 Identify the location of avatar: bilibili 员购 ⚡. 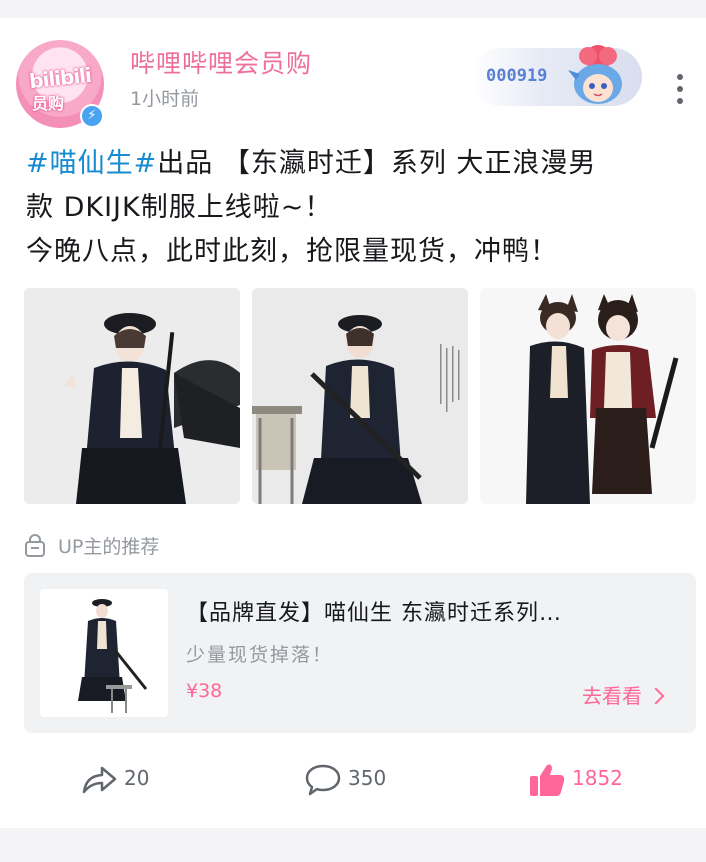
(60, 84).